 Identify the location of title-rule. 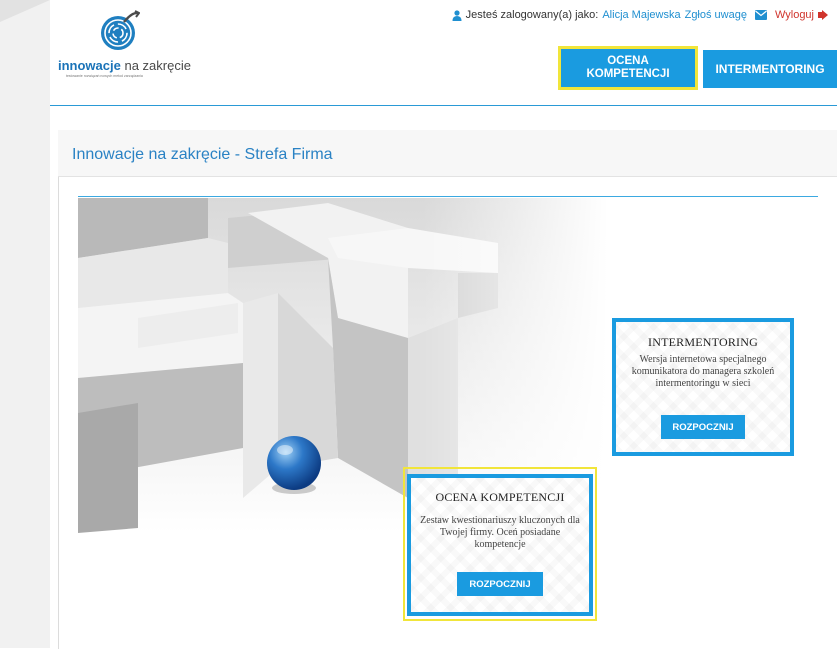
(448, 196).